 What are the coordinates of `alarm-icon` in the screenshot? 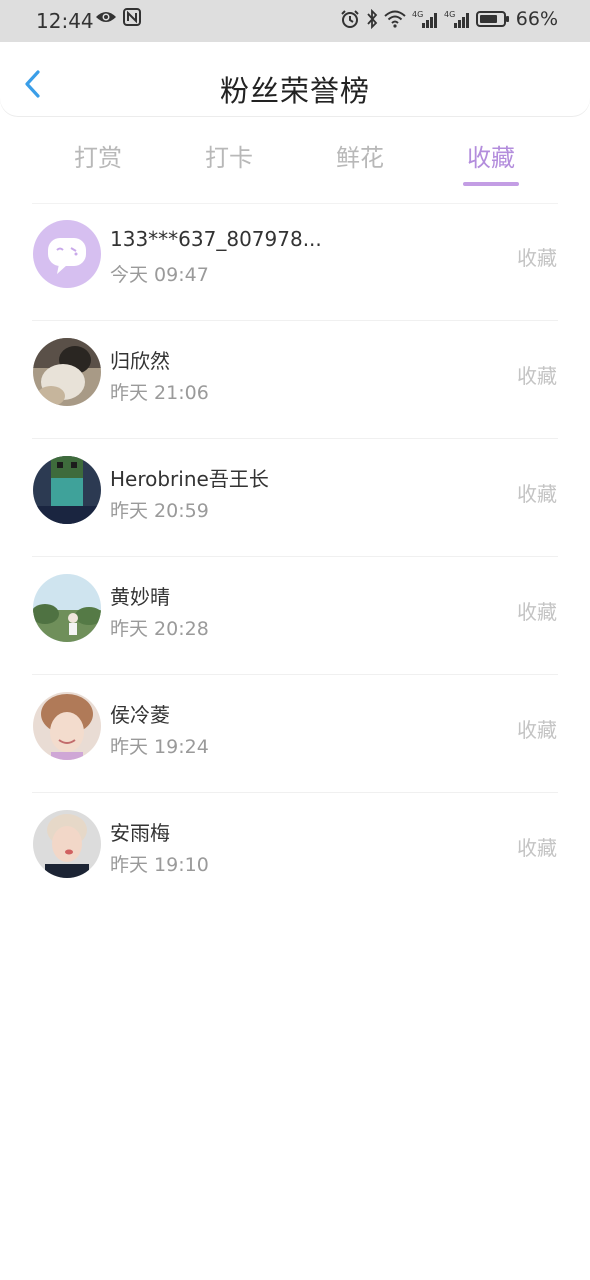 It's located at (350, 19).